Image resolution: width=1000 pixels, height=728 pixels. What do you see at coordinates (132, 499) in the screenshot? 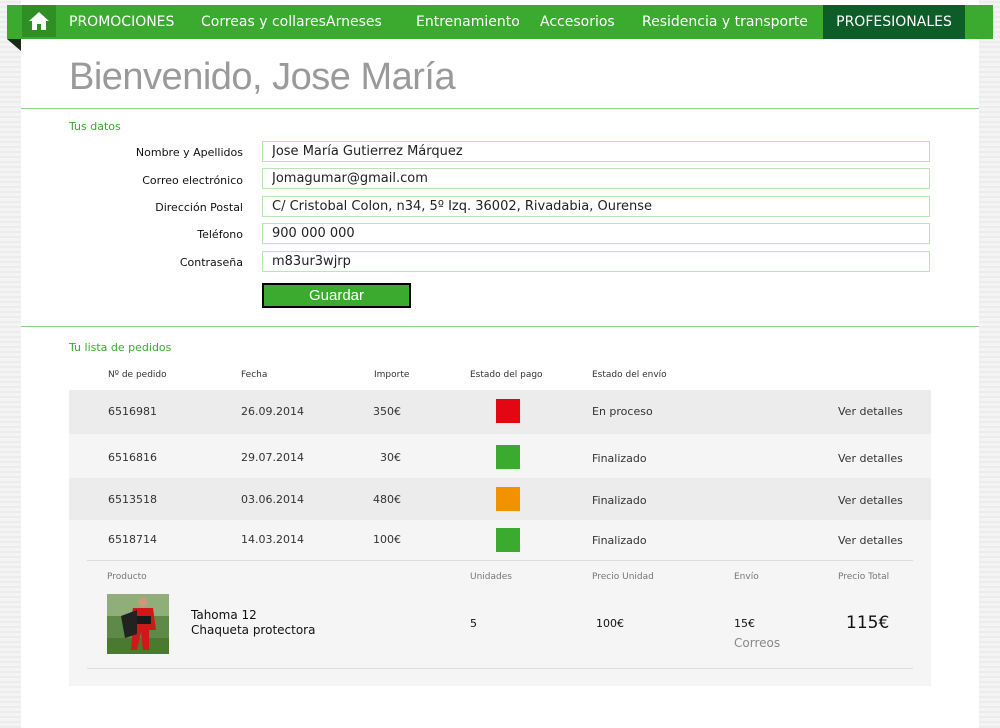
I see `order-number: 6513518` at bounding box center [132, 499].